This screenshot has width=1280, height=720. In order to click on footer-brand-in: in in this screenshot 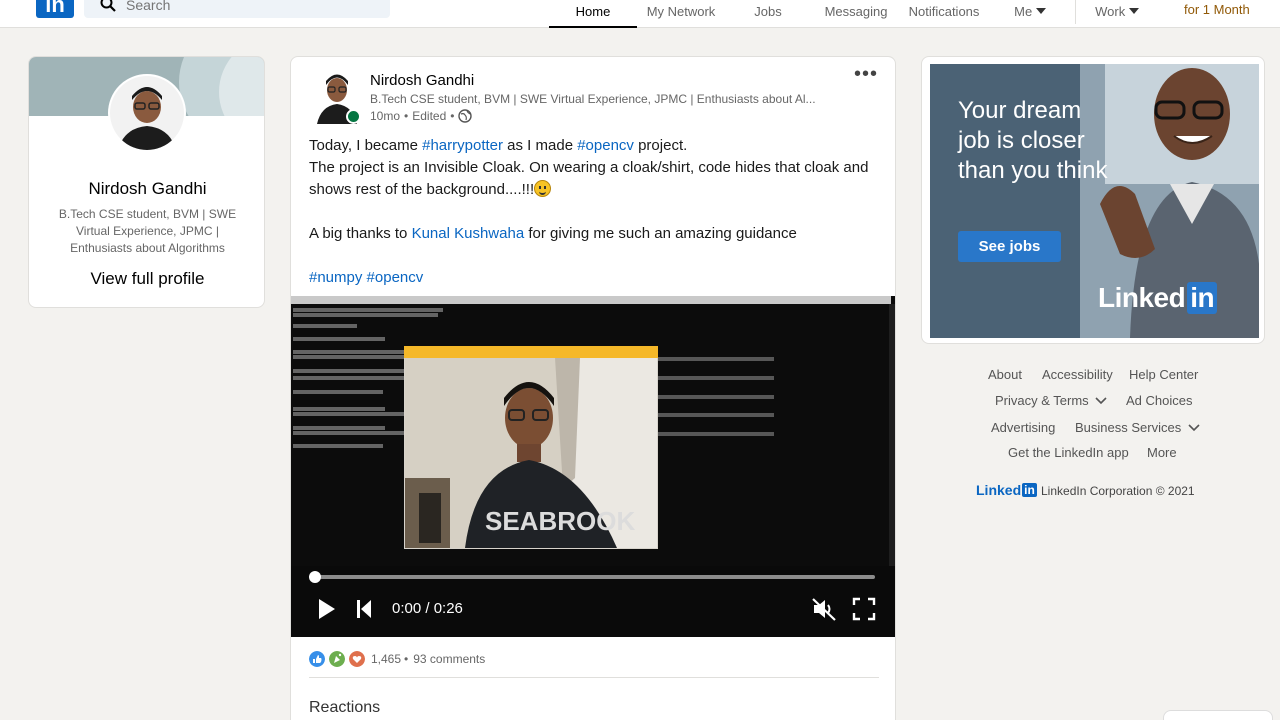, I will do `click(1029, 490)`.